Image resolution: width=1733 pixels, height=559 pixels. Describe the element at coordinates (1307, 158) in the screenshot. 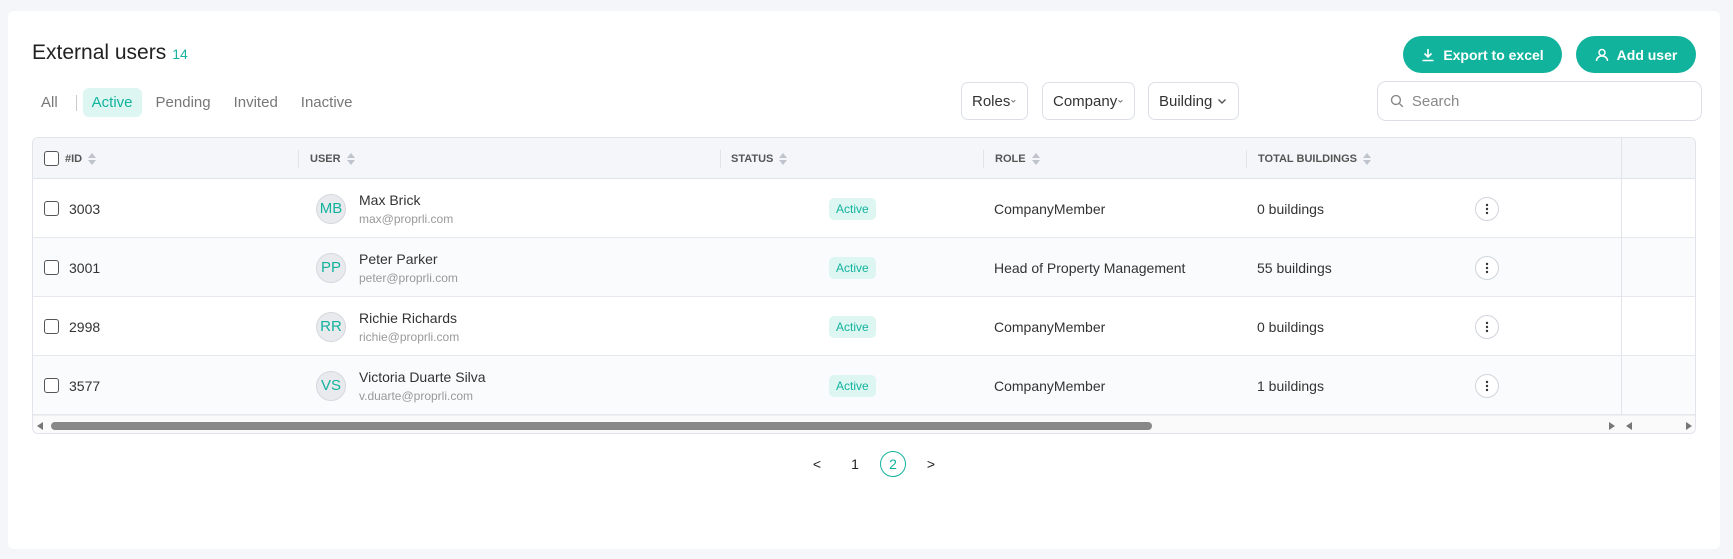

I see `header-total-buildings-label: TOTAL BUILDINGS` at that location.